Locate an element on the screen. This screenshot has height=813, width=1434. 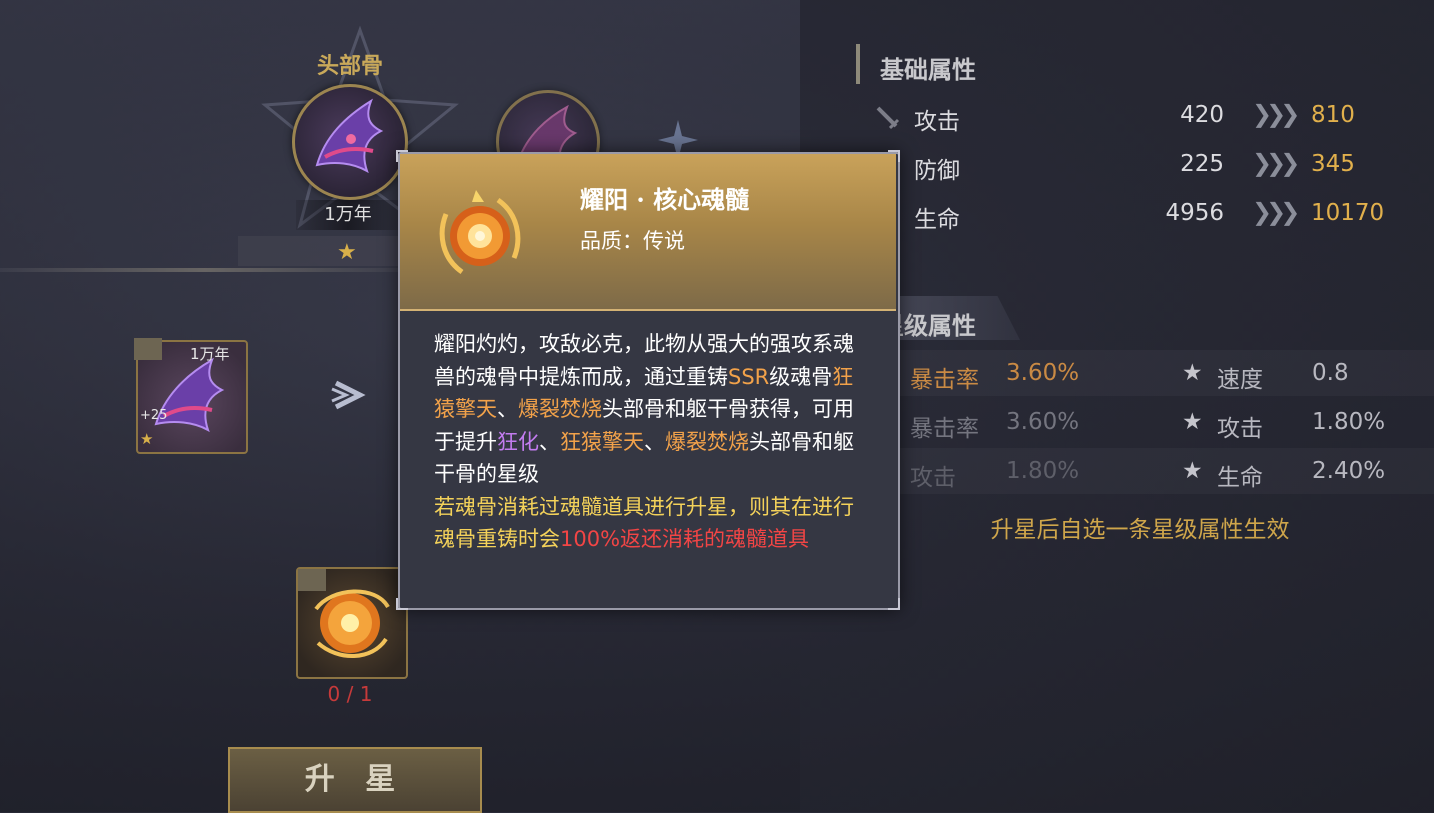
desc-segment: 狂猿擎天 is located at coordinates (602, 441).